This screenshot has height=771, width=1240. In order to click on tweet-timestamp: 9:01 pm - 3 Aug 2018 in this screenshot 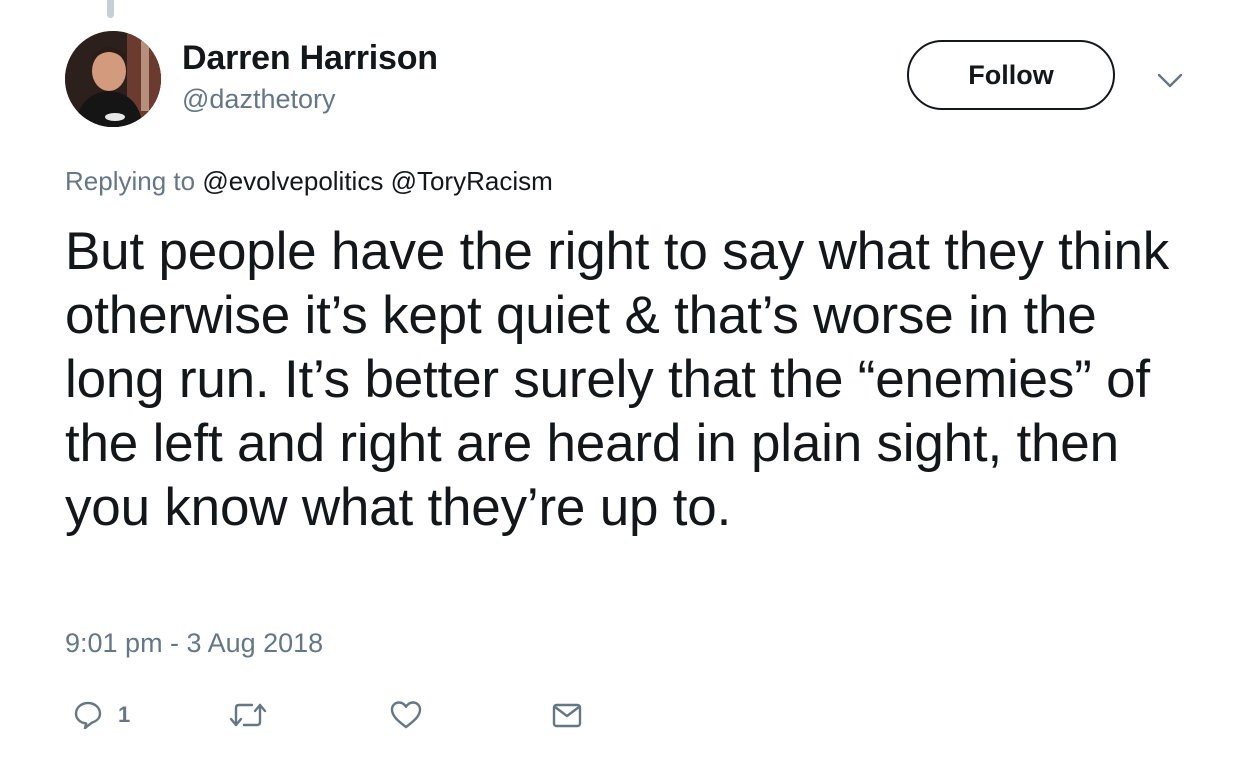, I will do `click(194, 643)`.